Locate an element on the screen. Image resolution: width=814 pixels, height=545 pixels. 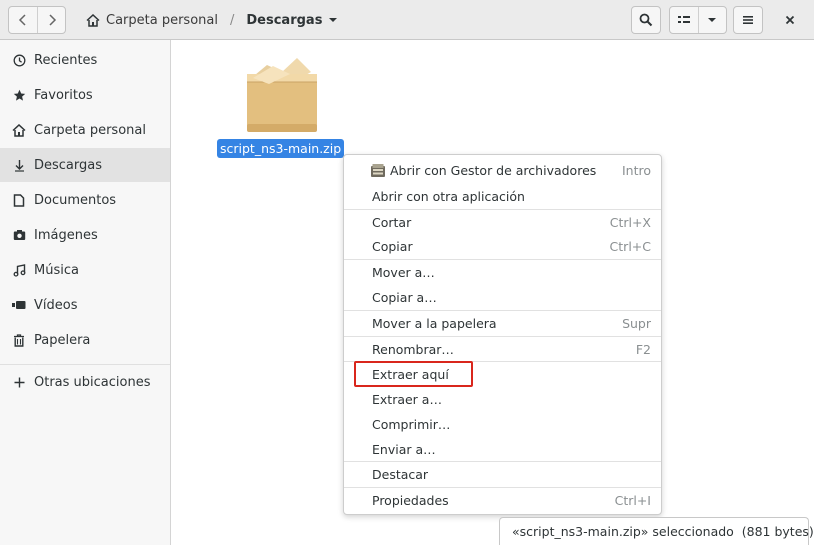
sidebar-item-label: Vídeos is located at coordinates (56, 305).